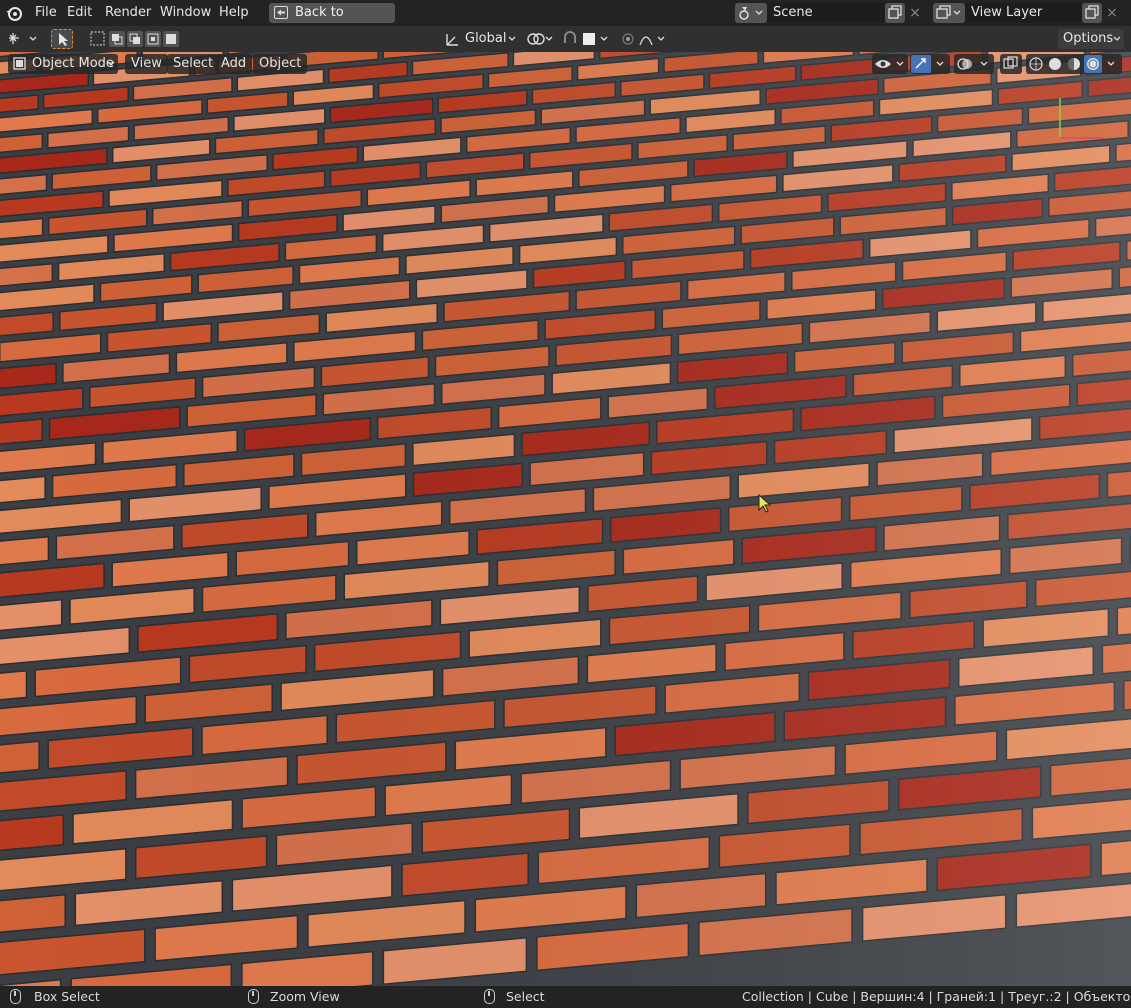 Image resolution: width=1131 pixels, height=1008 pixels. I want to click on options-dropdown: Options, so click(1091, 39).